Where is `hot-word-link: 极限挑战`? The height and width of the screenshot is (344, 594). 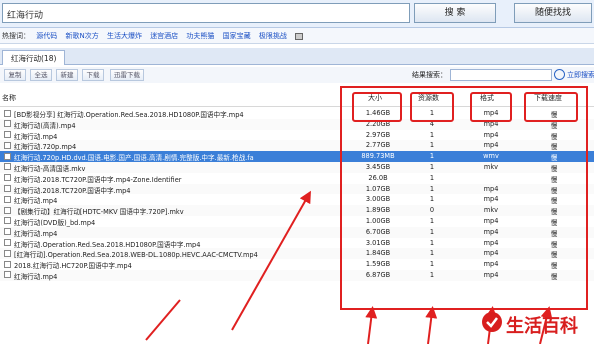 hot-word-link: 极限挑战 is located at coordinates (273, 36).